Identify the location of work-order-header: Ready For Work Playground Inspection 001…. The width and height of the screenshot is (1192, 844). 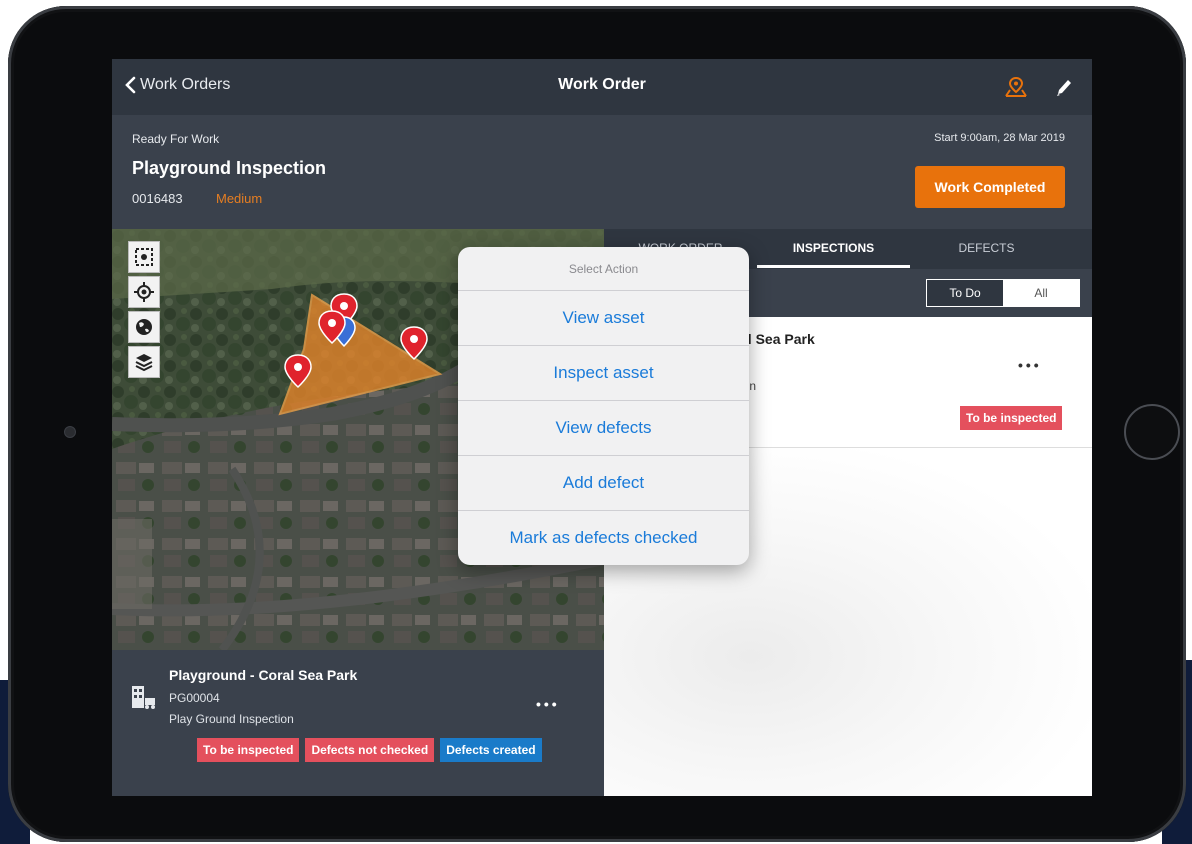
(602, 172).